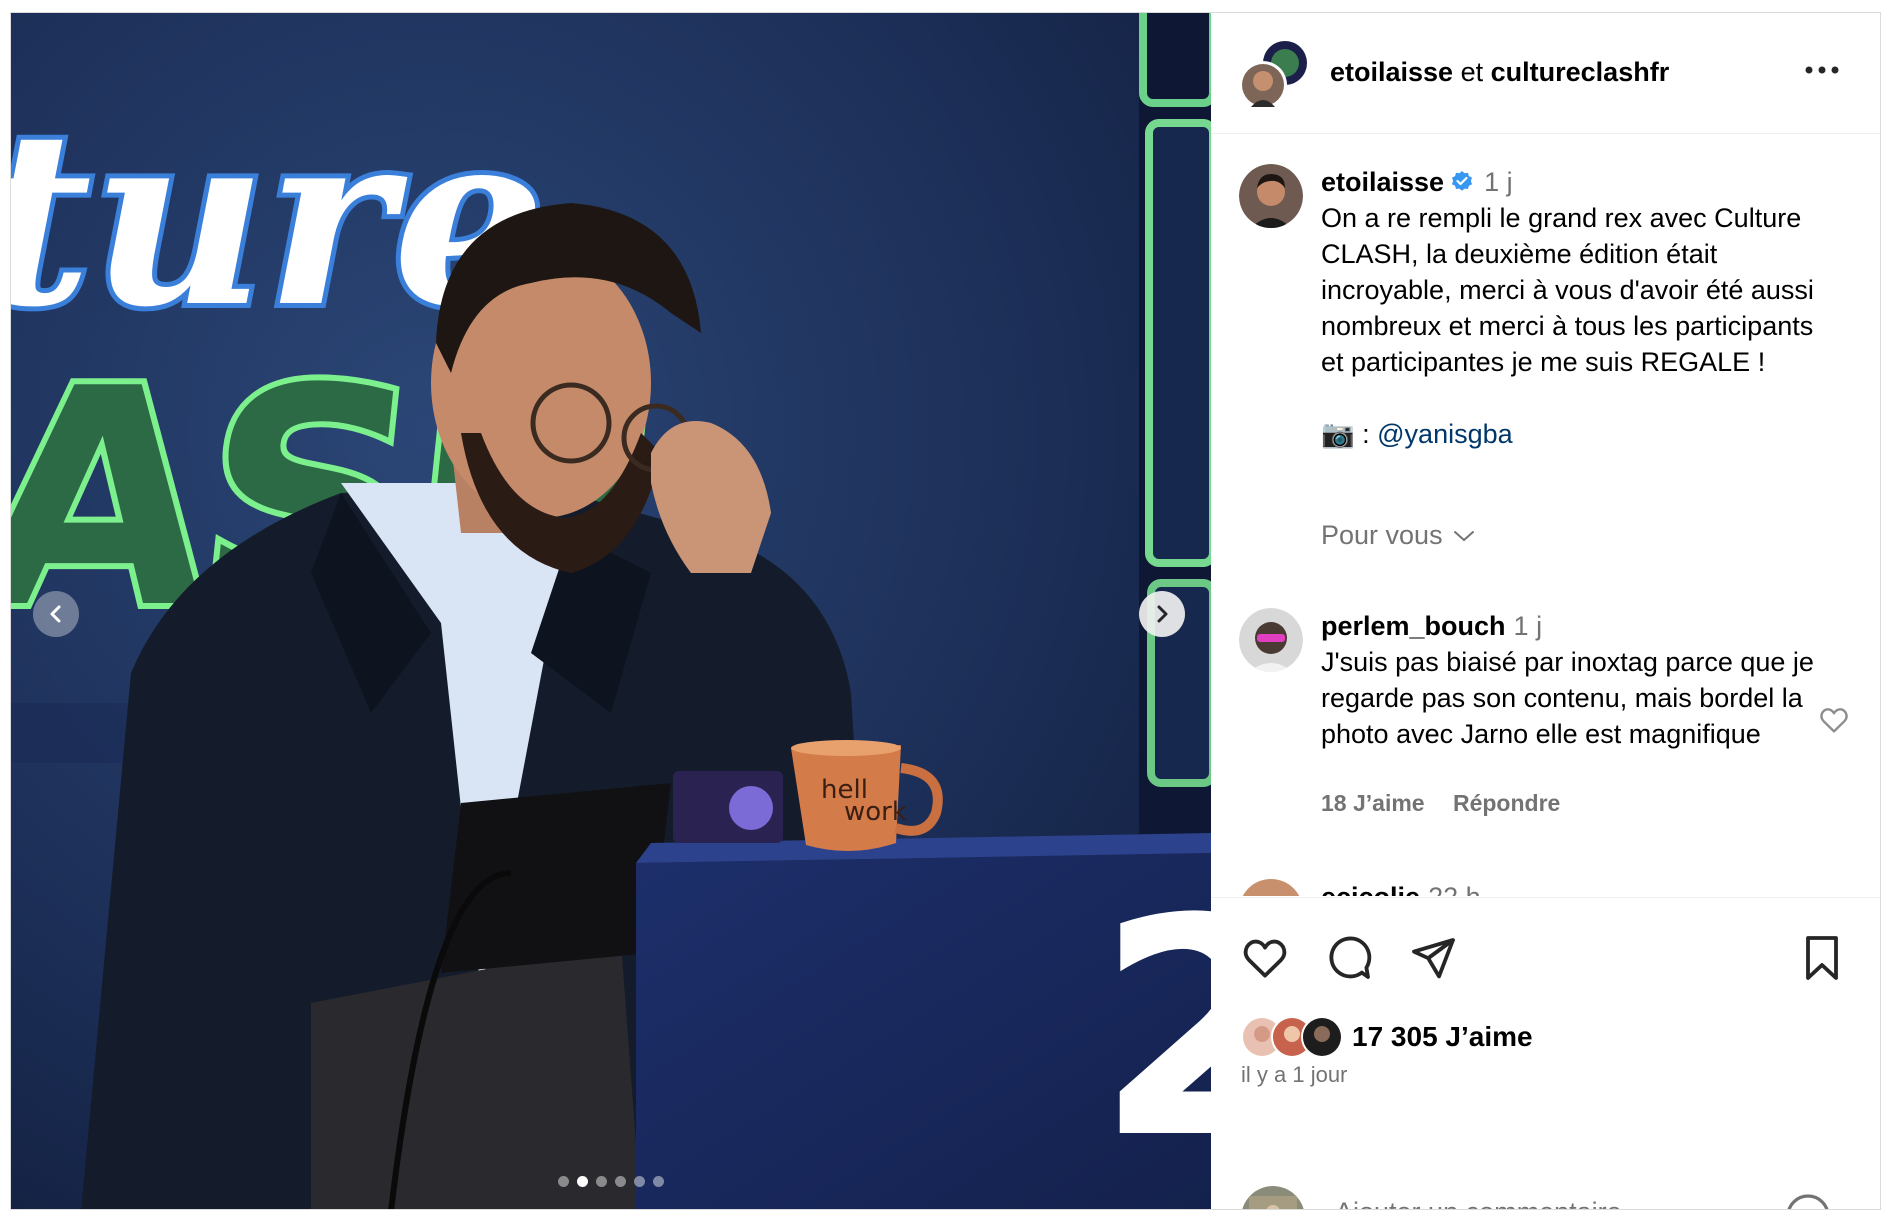 Image resolution: width=1892 pixels, height=1224 pixels. I want to click on post-actions: 17 305 J’aime il y a 1 jour, so click(1545, 1053).